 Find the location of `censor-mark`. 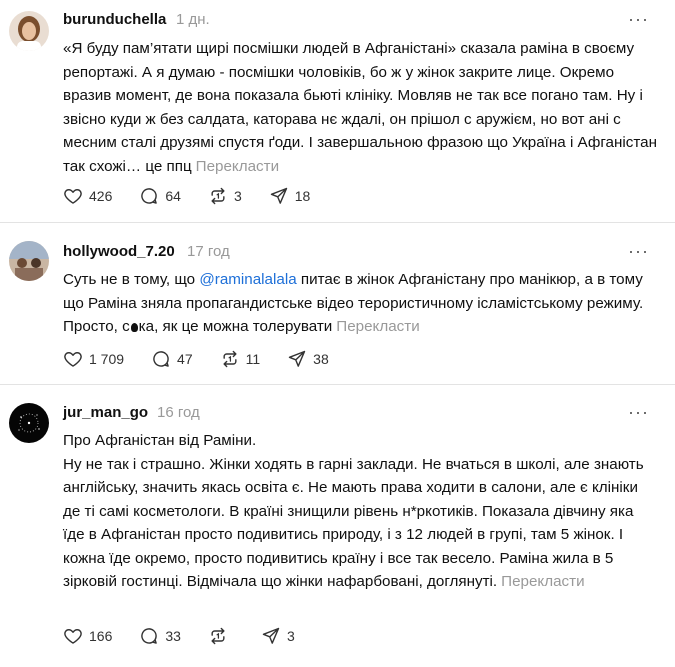

censor-mark is located at coordinates (134, 327).